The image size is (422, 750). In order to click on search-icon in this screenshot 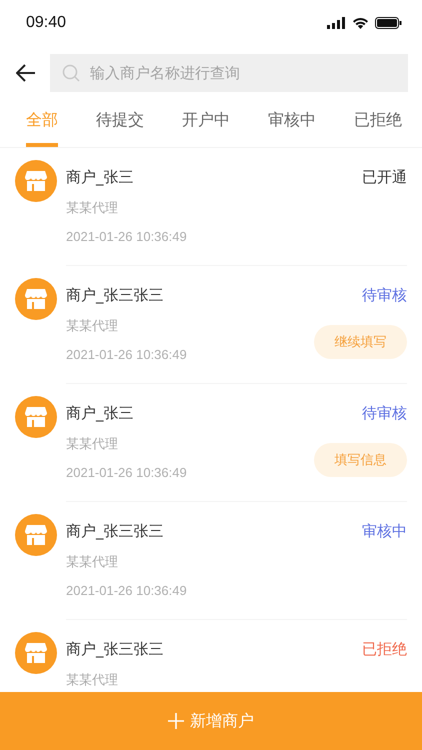, I will do `click(71, 73)`.